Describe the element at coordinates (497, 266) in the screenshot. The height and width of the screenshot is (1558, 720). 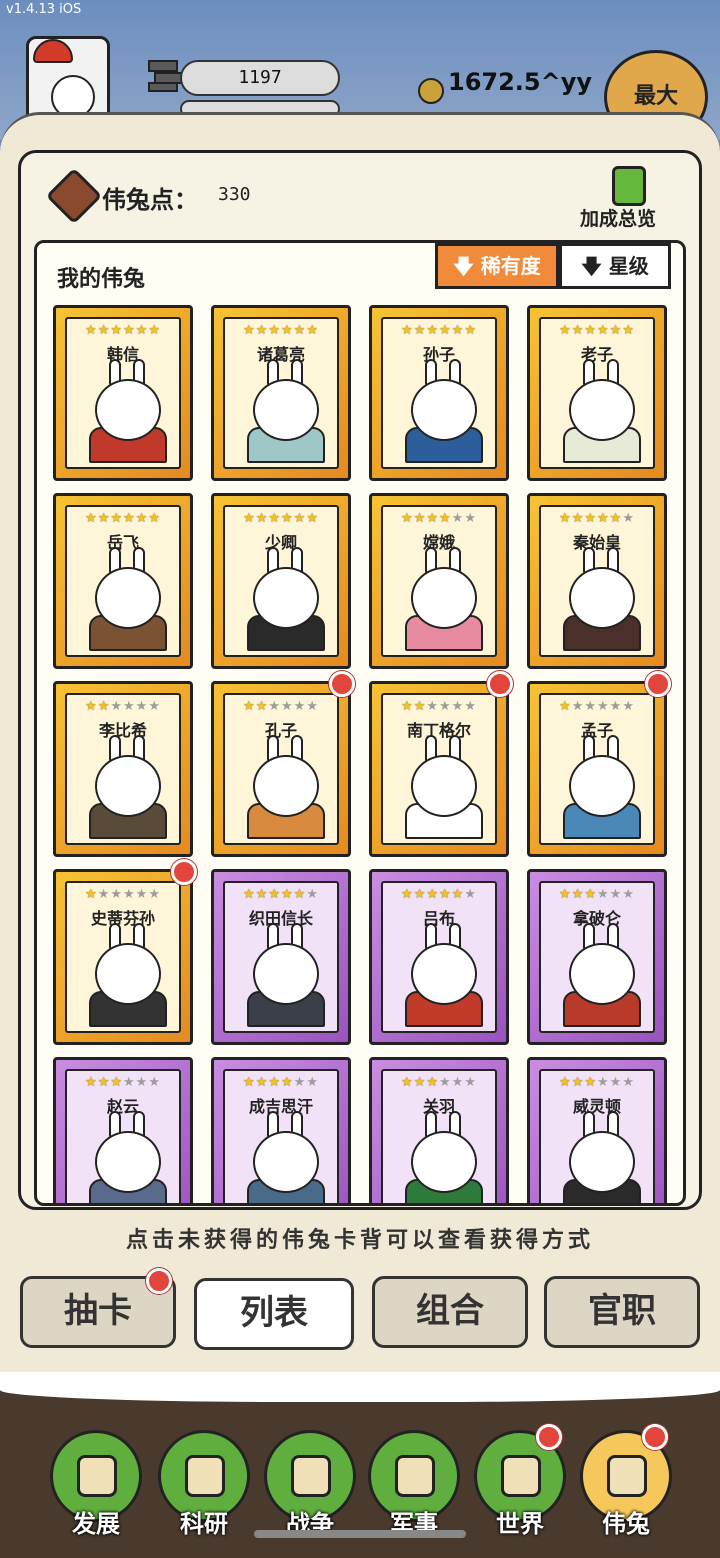
I see `sort-rarity-button: 🡇 稀有度` at that location.